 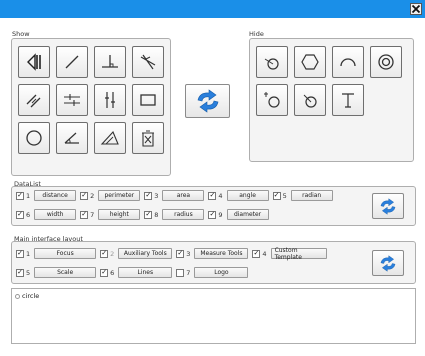 I want to click on datalist-height-button: height, so click(x=119, y=214).